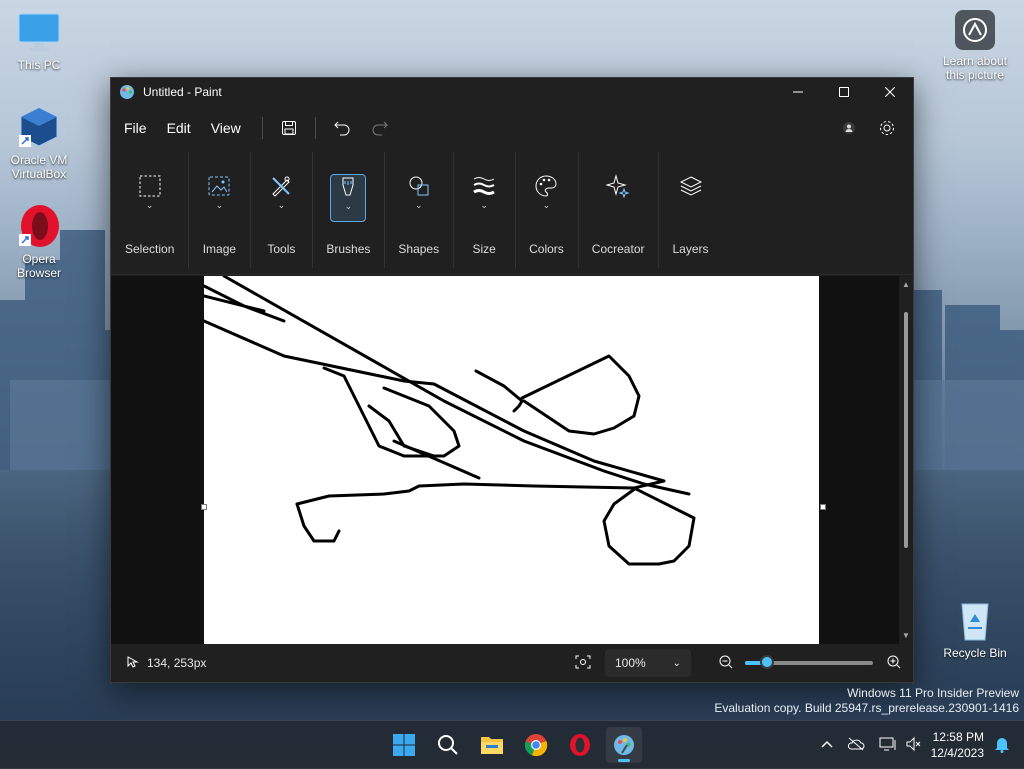 This screenshot has height=769, width=1024. What do you see at coordinates (957, 745) in the screenshot?
I see `clock: 12:58 PM 12/4/2023` at bounding box center [957, 745].